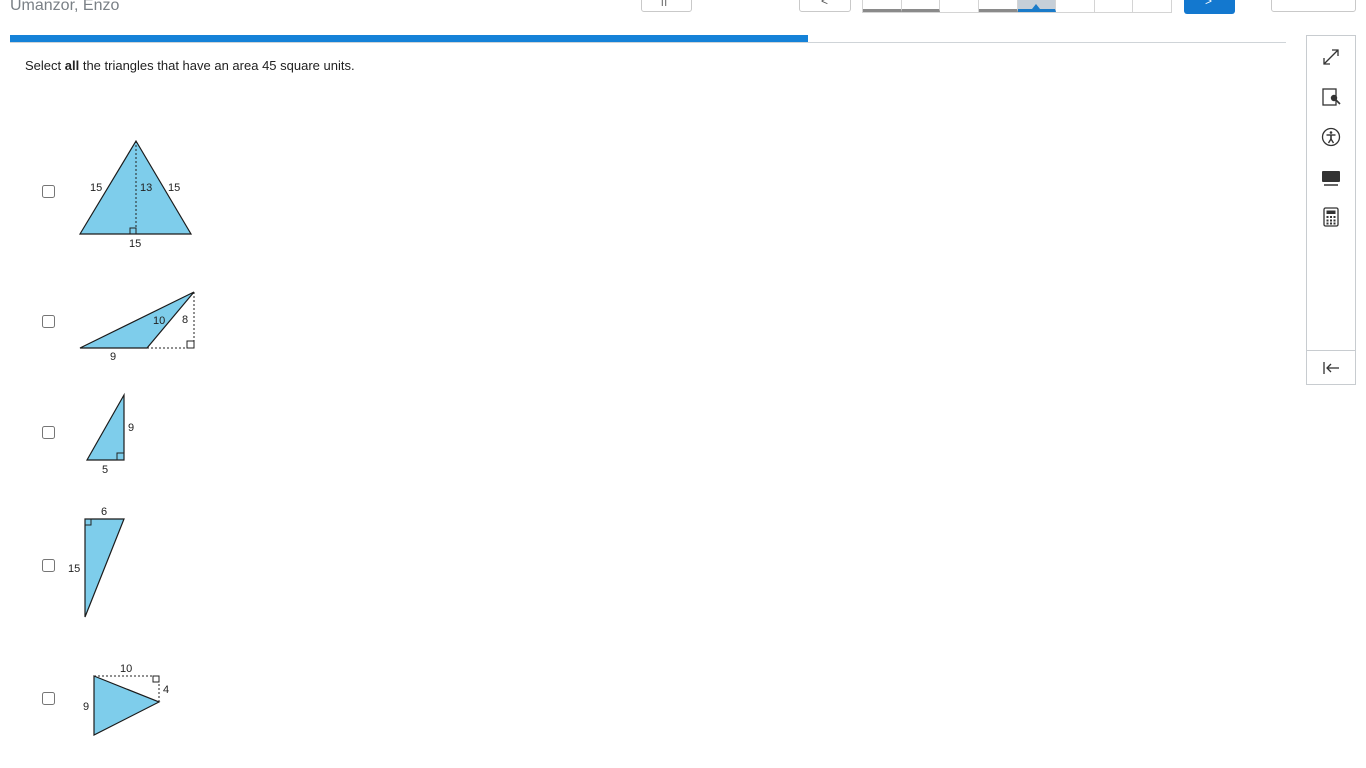 This screenshot has height=768, width=1366. Describe the element at coordinates (1331, 368) in the screenshot. I see `collapse-panel-icon` at that location.